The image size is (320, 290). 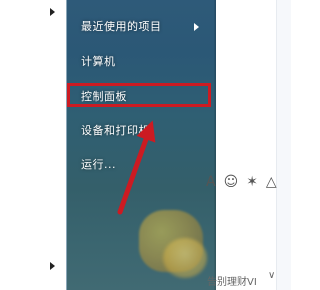 I want to click on highlight-box, so click(x=139, y=95).